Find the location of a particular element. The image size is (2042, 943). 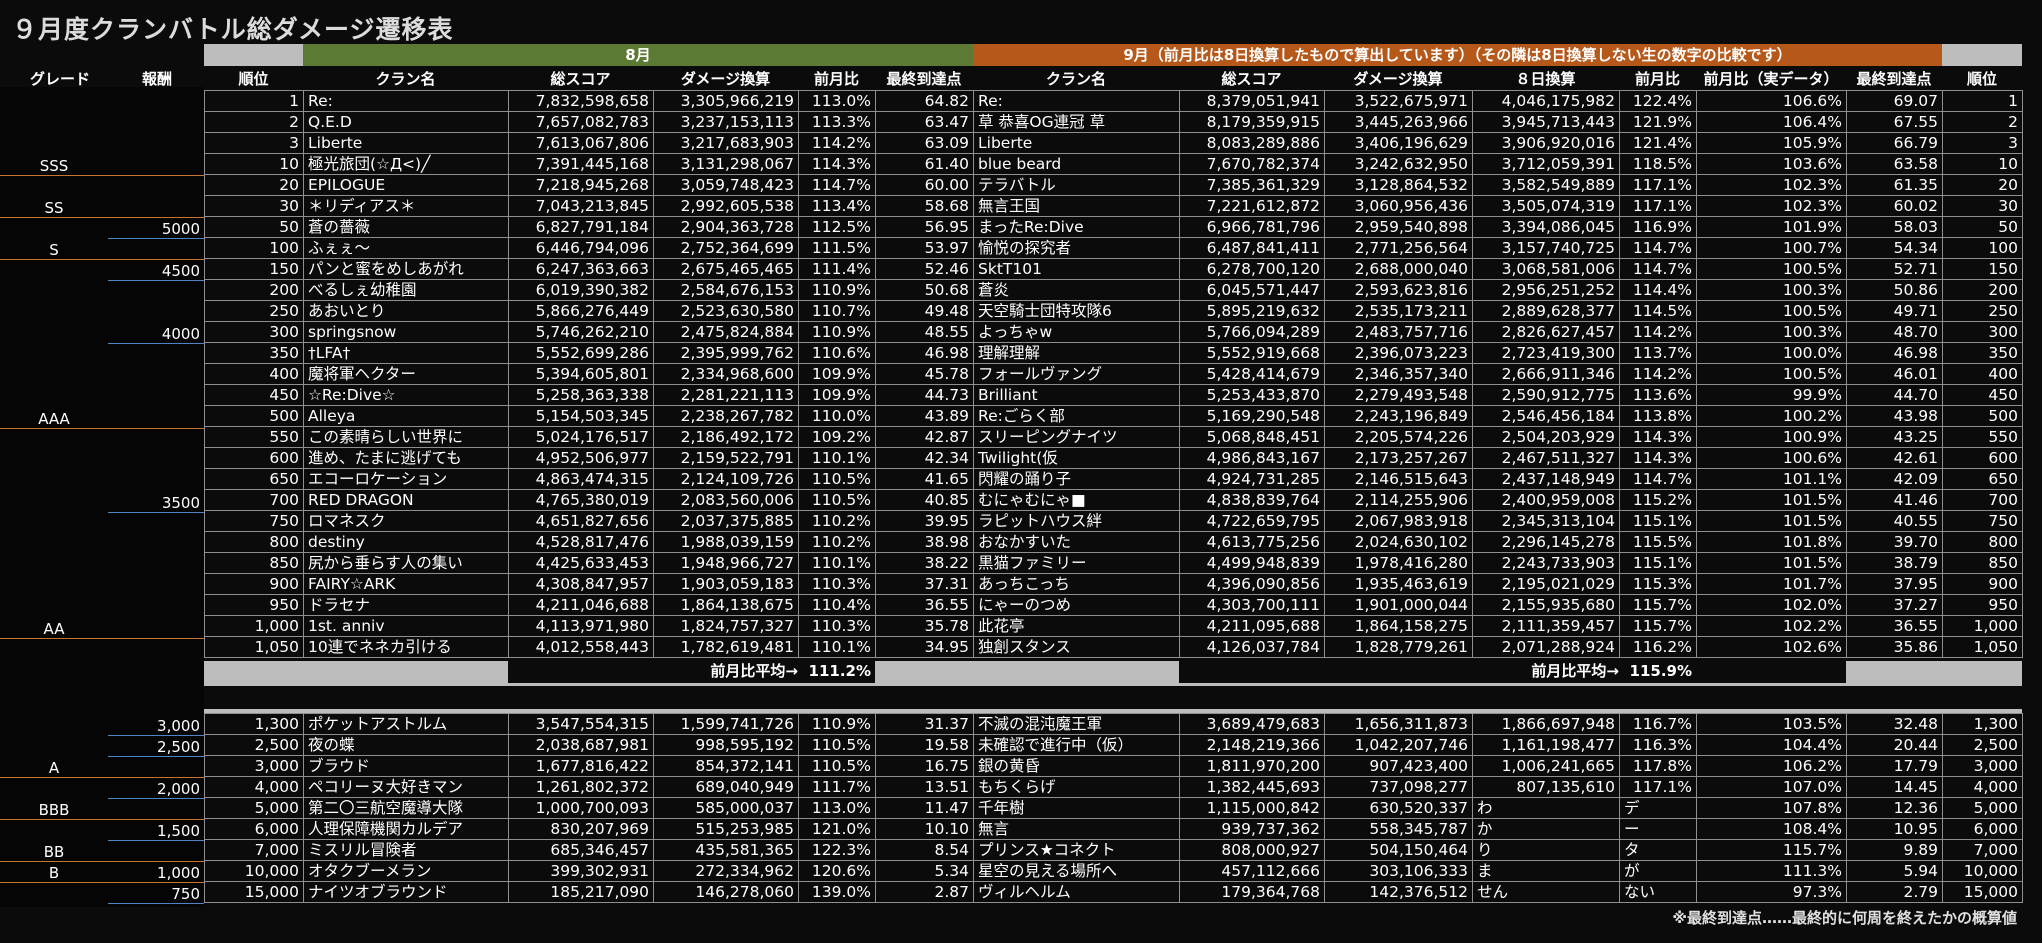

mom-real-sep-cell: 100.2% is located at coordinates (1771, 416).